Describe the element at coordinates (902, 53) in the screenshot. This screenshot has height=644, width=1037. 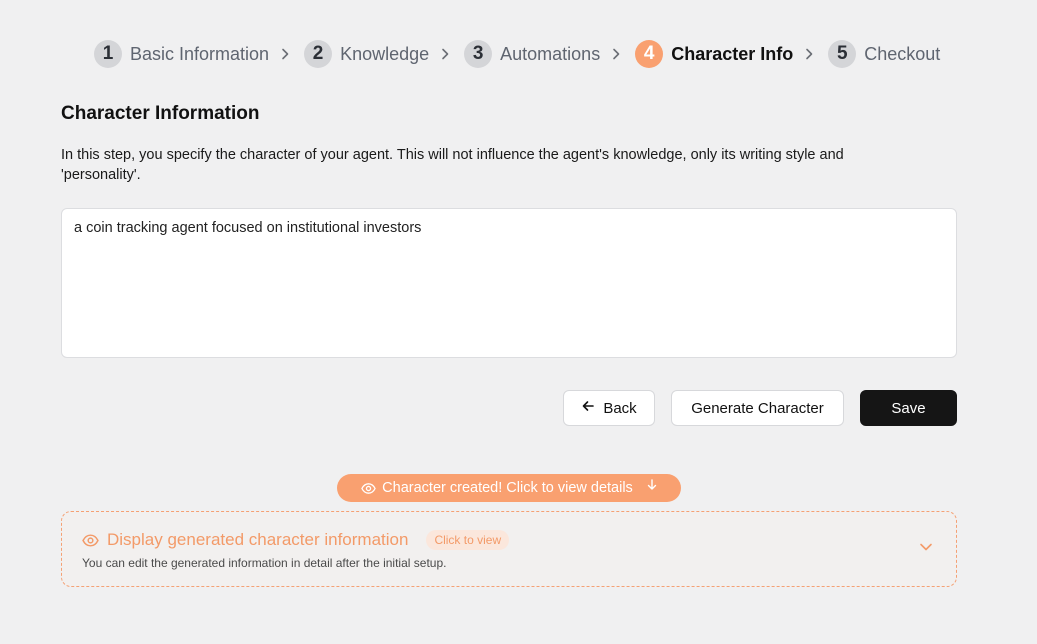
I see `step-label: Checkout` at that location.